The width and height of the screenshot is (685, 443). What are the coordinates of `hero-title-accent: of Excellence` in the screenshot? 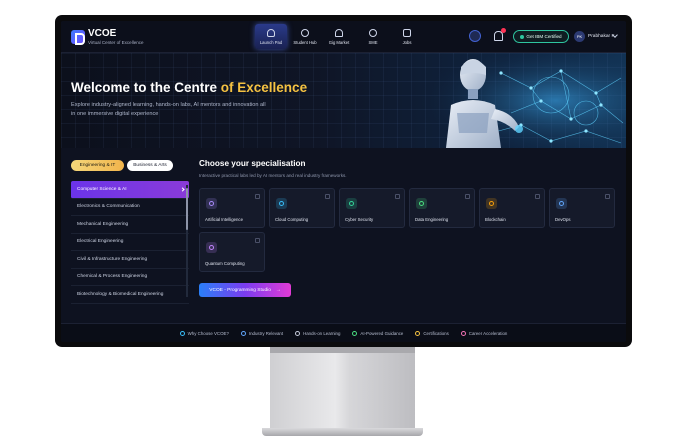 It's located at (264, 87).